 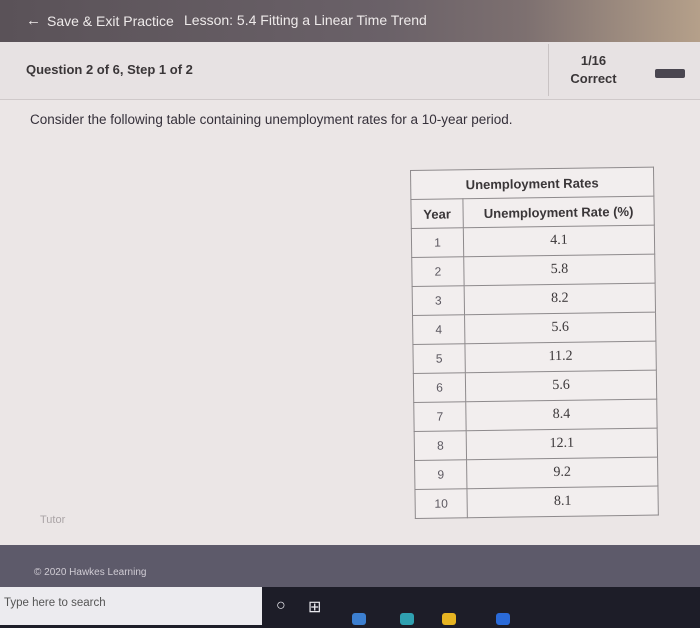 I want to click on year-cell: 8, so click(x=440, y=445).